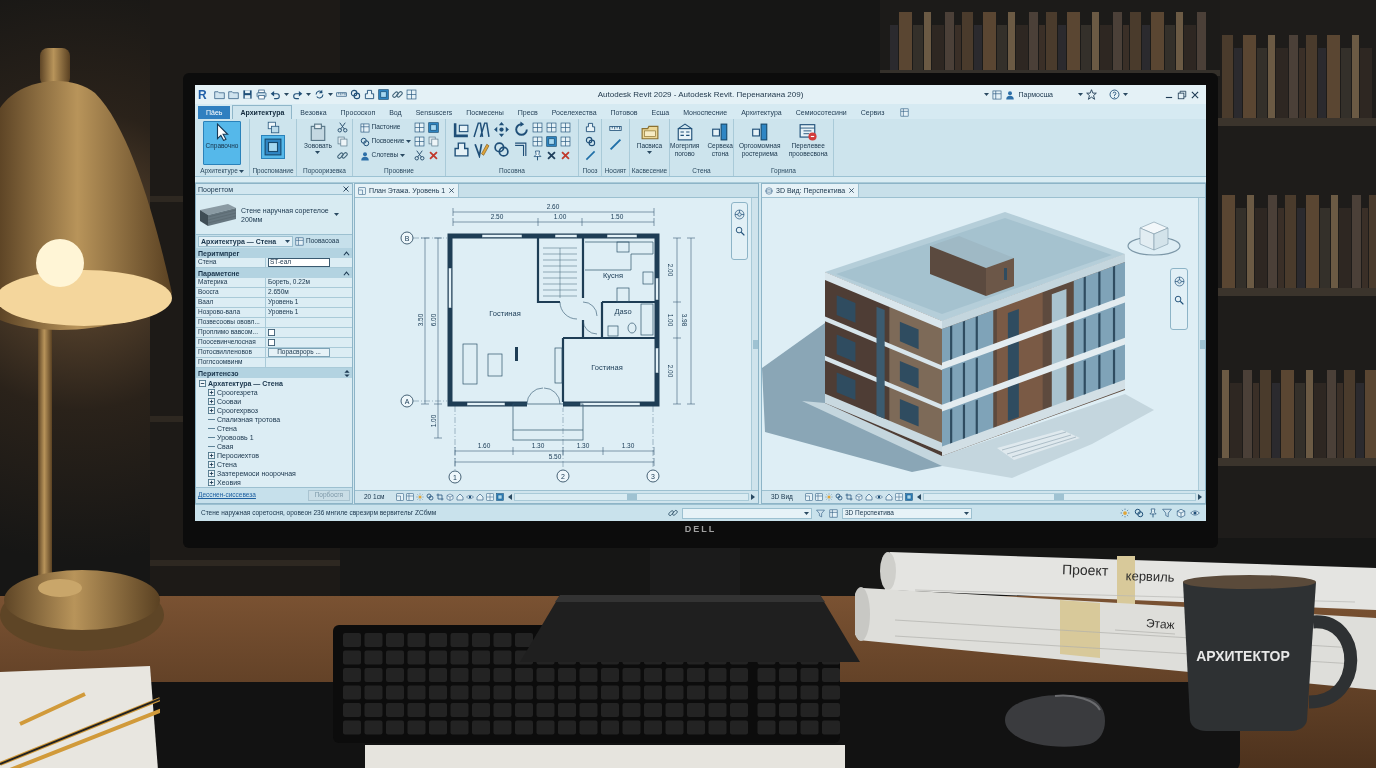 This screenshot has height=768, width=1376. What do you see at coordinates (202, 94) in the screenshot?
I see `app-logo: R` at bounding box center [202, 94].